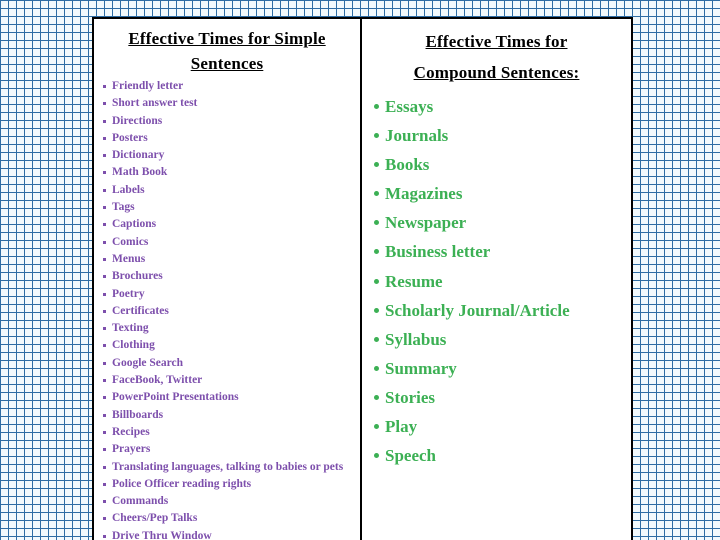  What do you see at coordinates (231, 121) in the screenshot?
I see `list-item: Directions` at bounding box center [231, 121].